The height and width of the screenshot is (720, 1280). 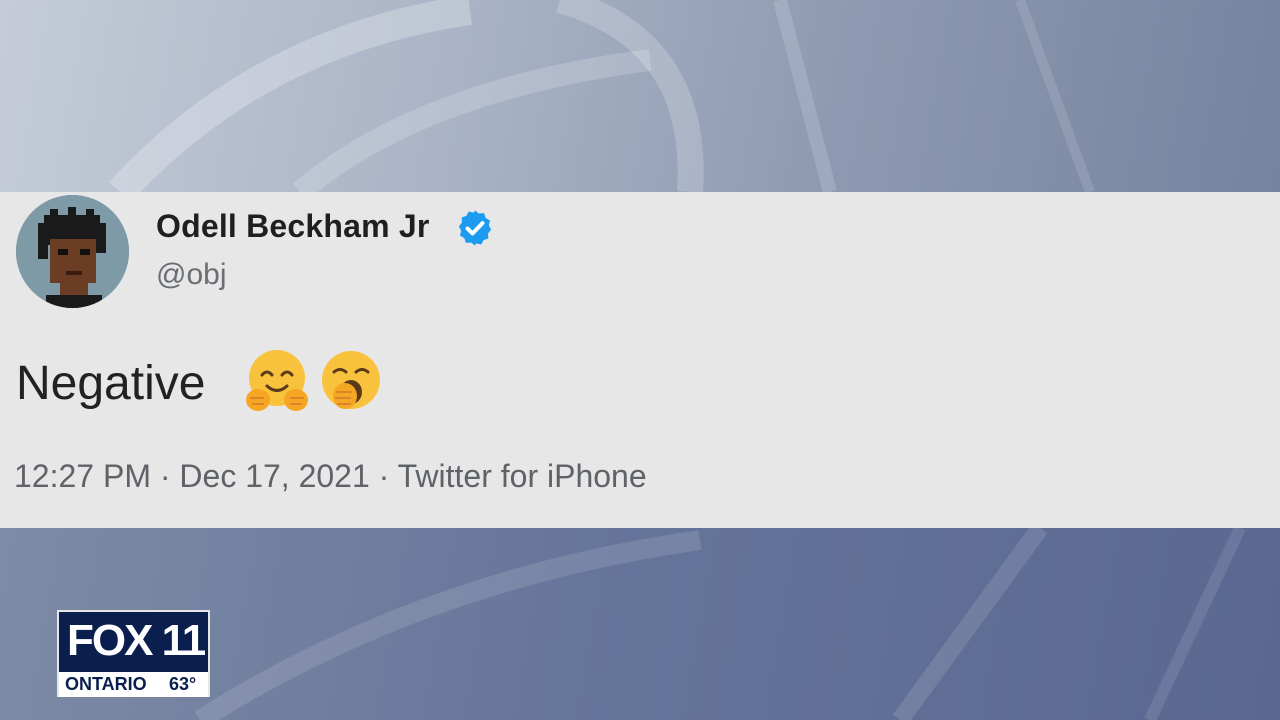 I want to click on pixel-avatar-icon, so click(x=72, y=251).